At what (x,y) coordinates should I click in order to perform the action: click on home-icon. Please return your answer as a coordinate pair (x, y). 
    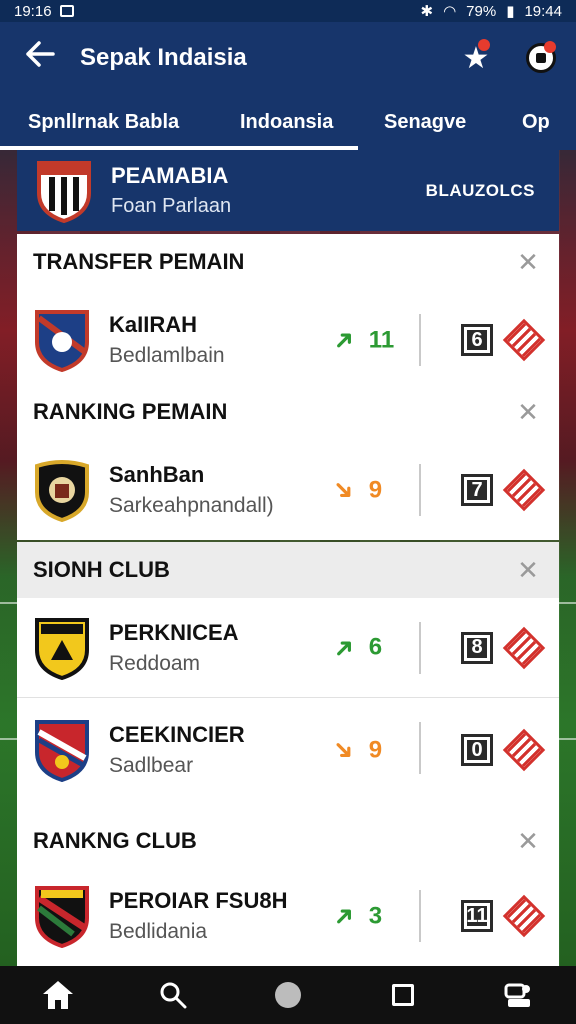
    Looking at the image, I should click on (58, 995).